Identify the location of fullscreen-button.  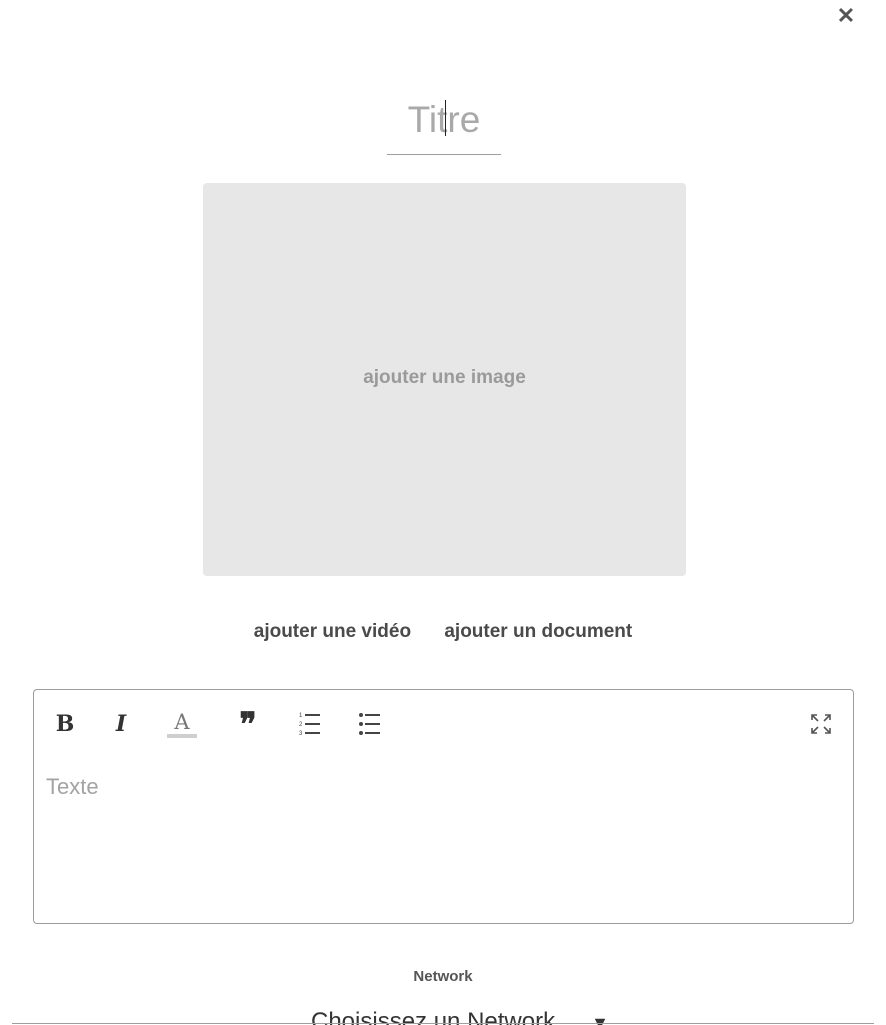
(821, 724).